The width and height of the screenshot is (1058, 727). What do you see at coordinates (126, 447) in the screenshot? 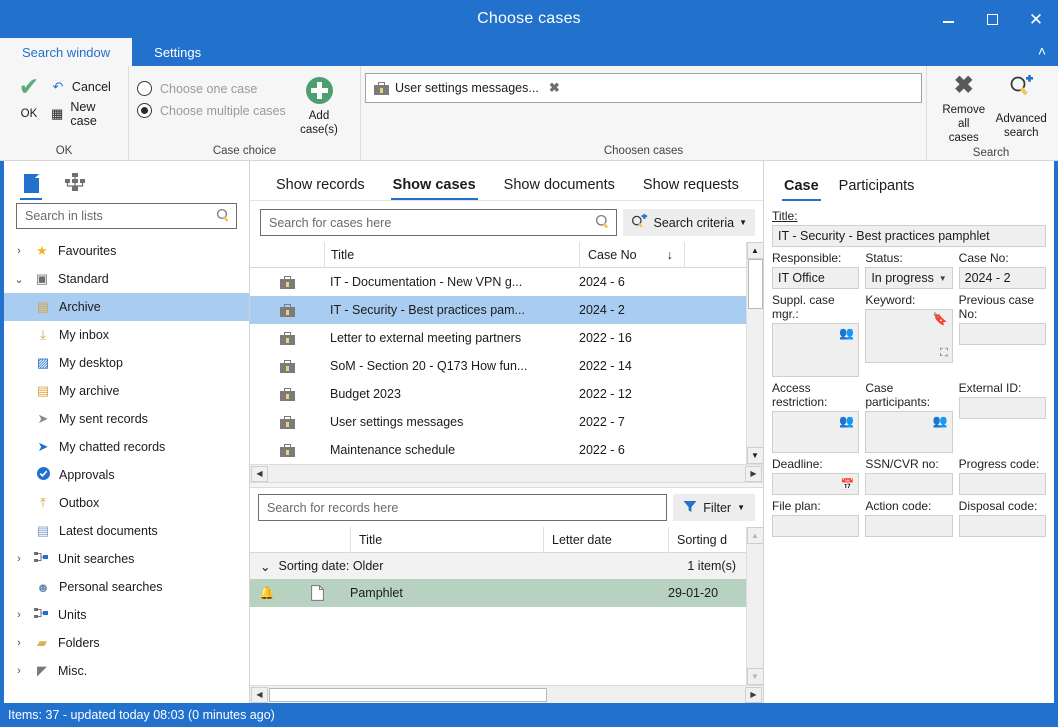
I see `sidebar-item-my-chatted-records: ➤ My chatted records` at bounding box center [126, 447].